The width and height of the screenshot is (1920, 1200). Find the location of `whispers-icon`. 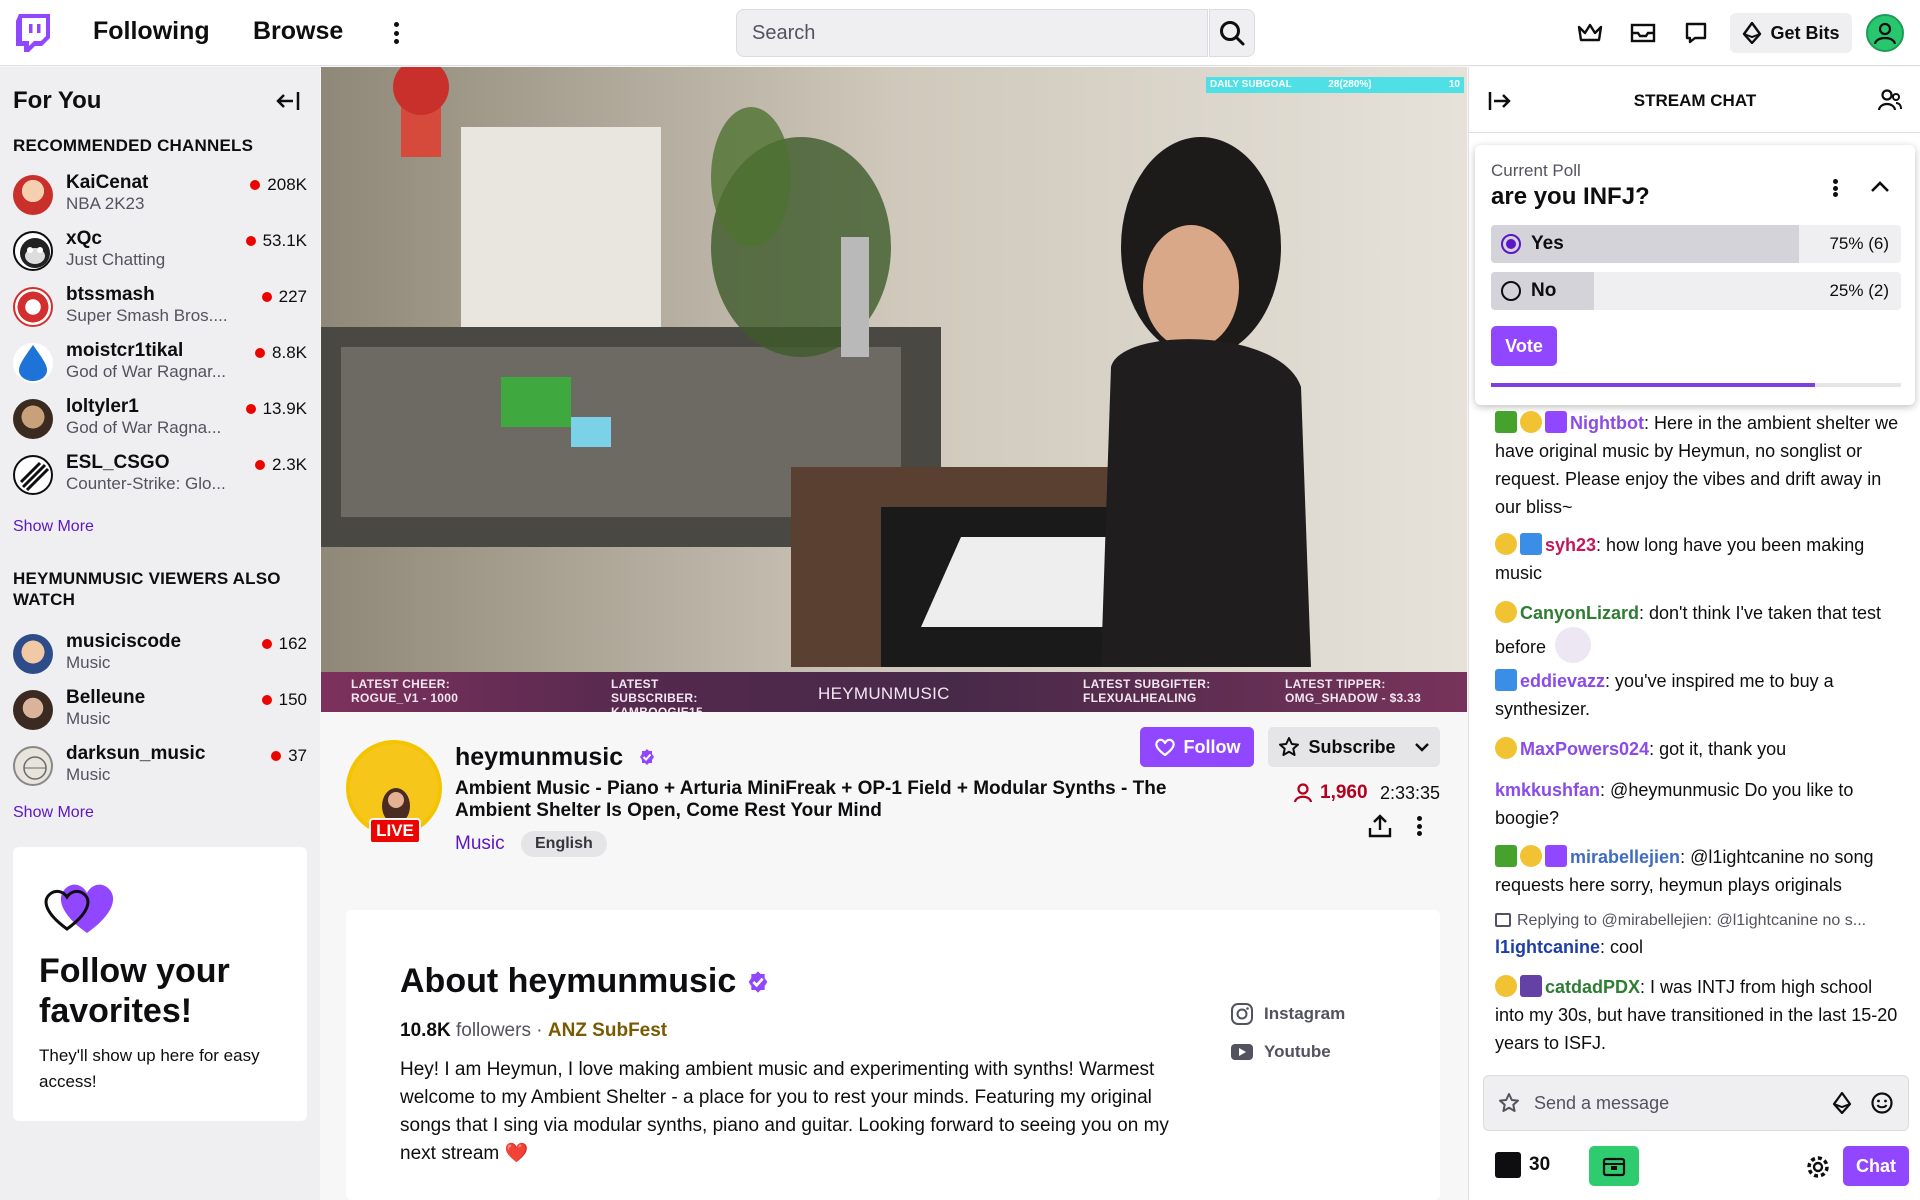

whispers-icon is located at coordinates (1696, 33).